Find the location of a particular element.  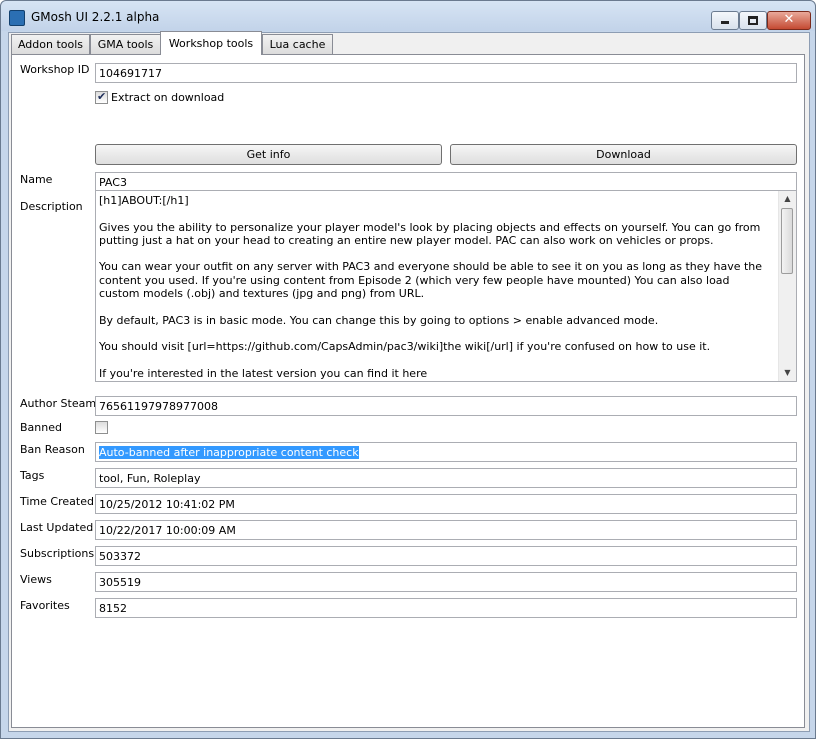

time-created-input: 10/25/2012 10:41:02 PM is located at coordinates (446, 504).